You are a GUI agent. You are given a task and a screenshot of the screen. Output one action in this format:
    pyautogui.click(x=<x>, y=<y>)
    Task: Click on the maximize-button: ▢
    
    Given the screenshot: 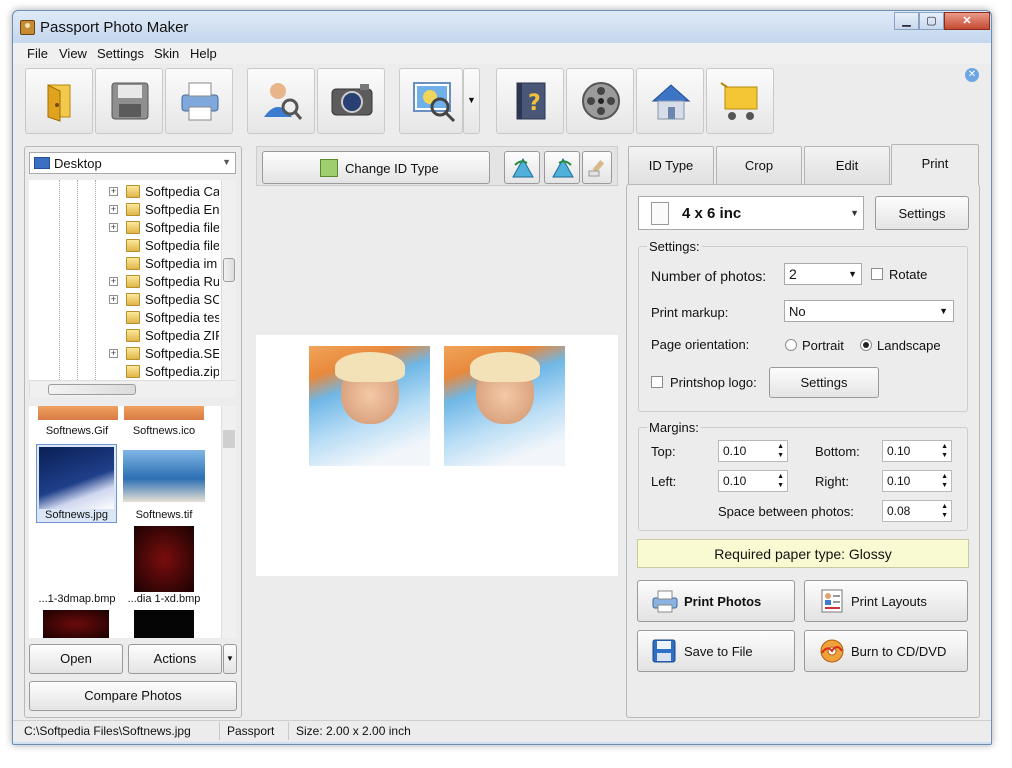 What is the action you would take?
    pyautogui.click(x=931, y=21)
    